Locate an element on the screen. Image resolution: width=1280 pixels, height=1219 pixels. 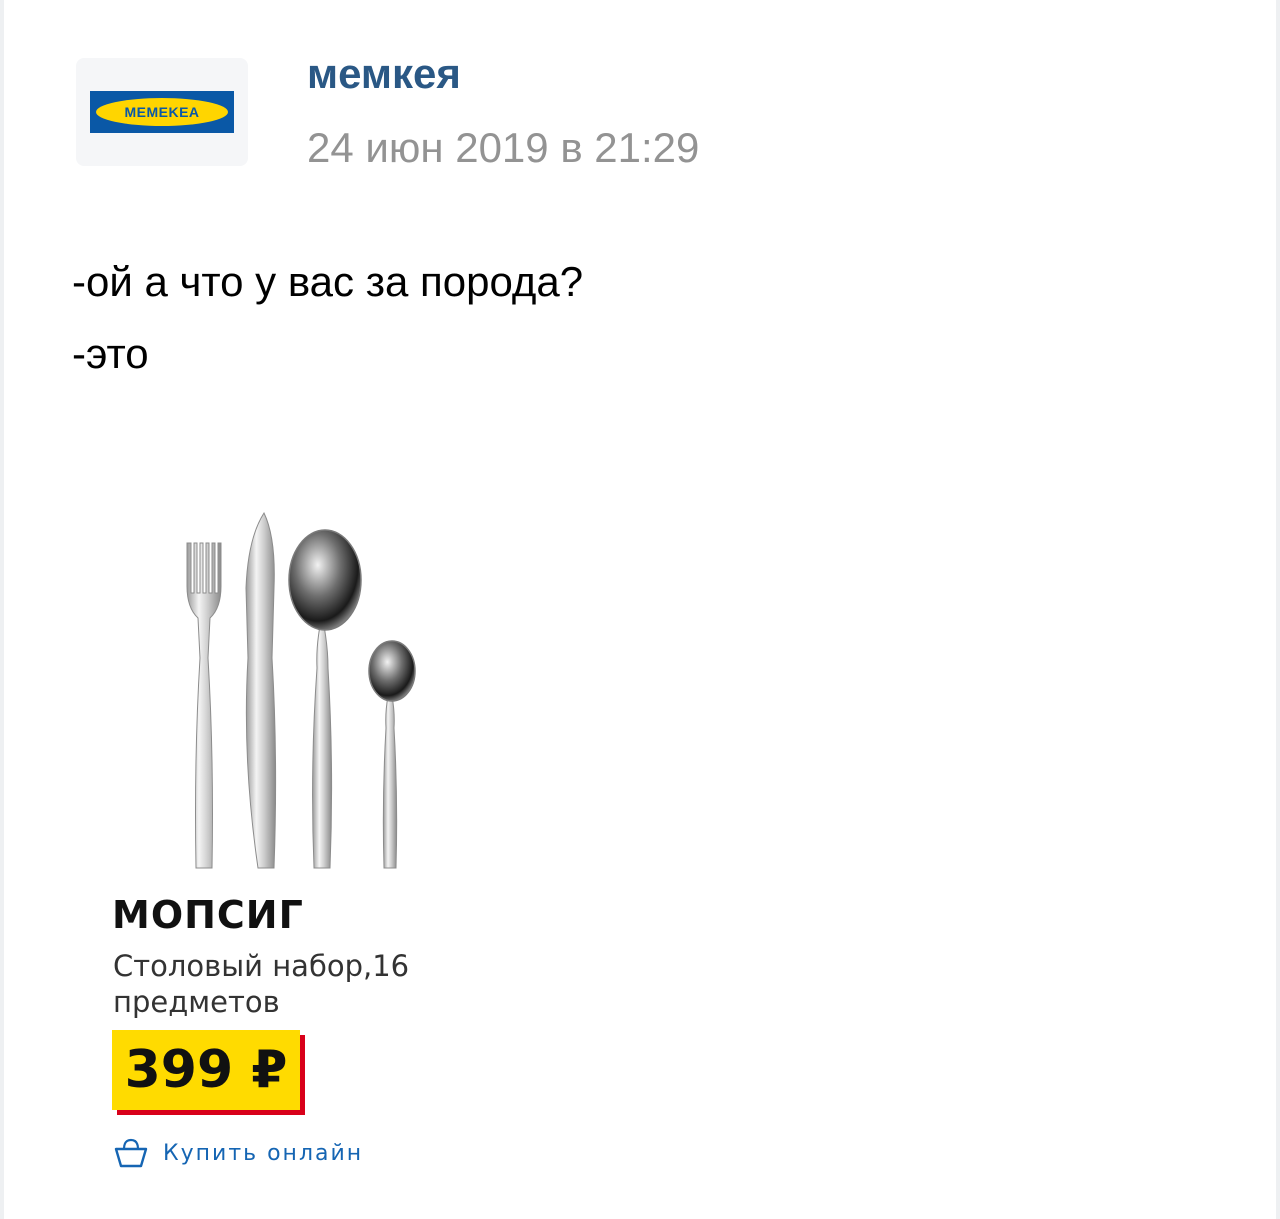
cutlery-image is located at coordinates (305, 693).